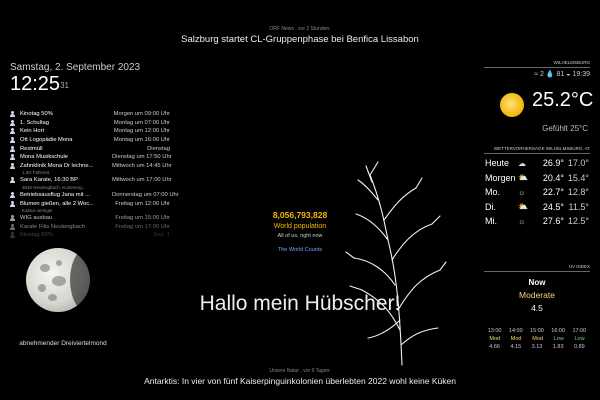  I want to click on forecast-low: 11.5°, so click(578, 206).